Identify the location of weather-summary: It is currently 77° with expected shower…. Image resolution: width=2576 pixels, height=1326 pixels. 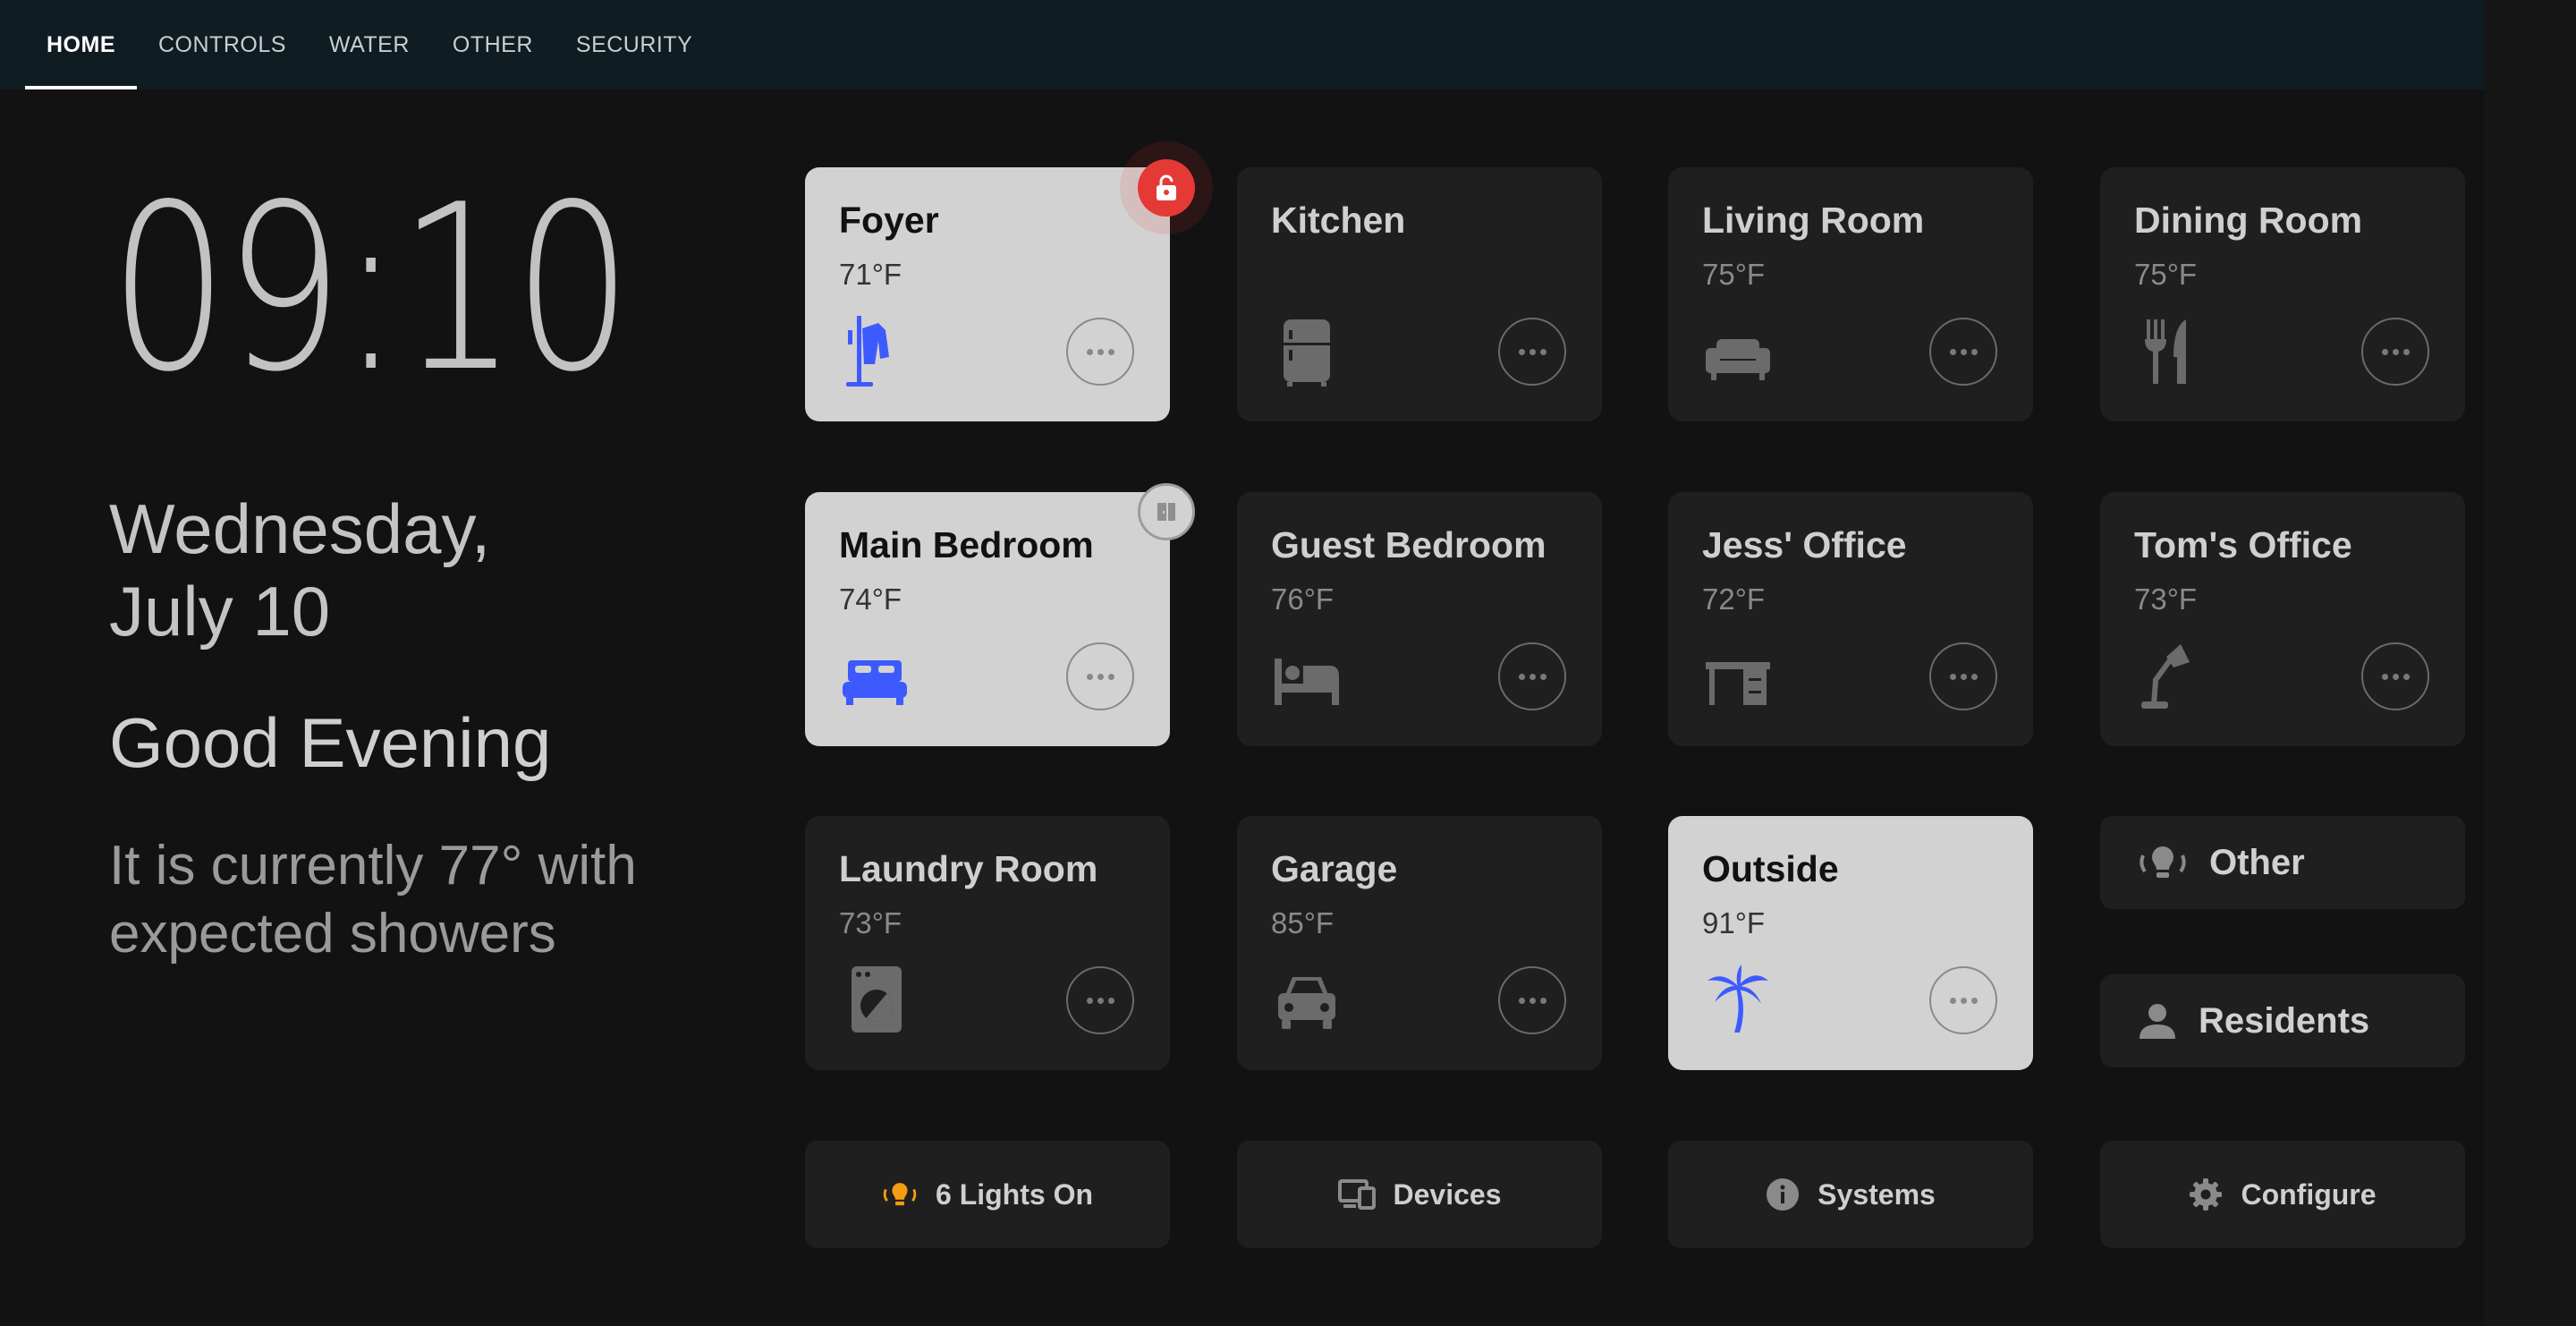
(449, 900).